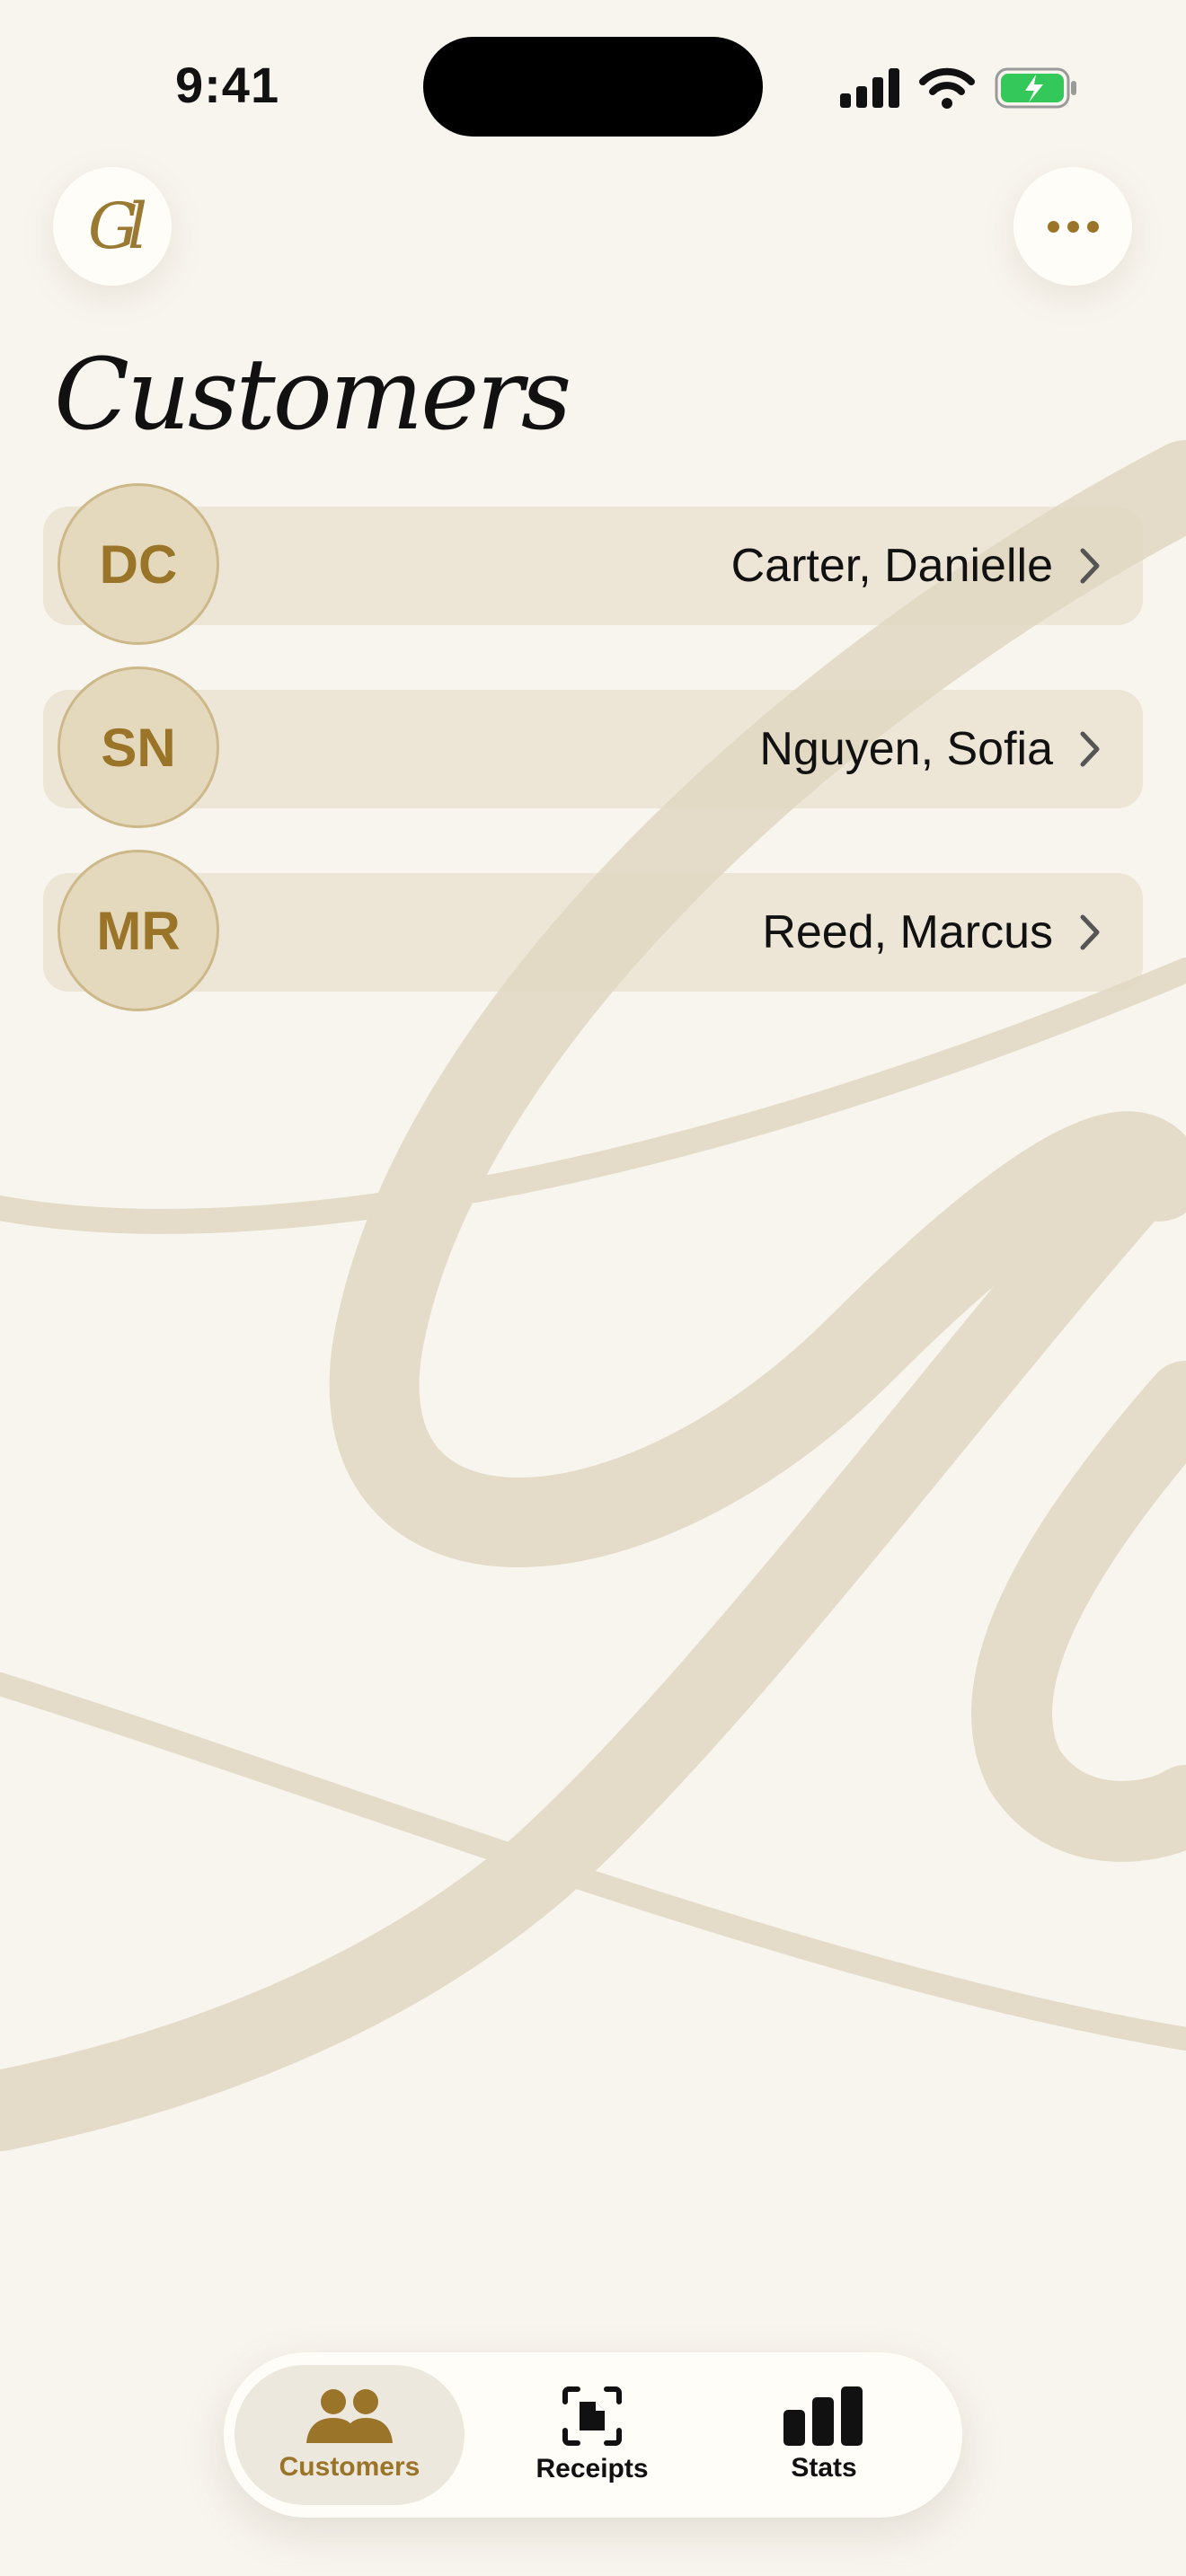 The image size is (1186, 2576). Describe the element at coordinates (227, 85) in the screenshot. I see `status-time: 9:41` at that location.